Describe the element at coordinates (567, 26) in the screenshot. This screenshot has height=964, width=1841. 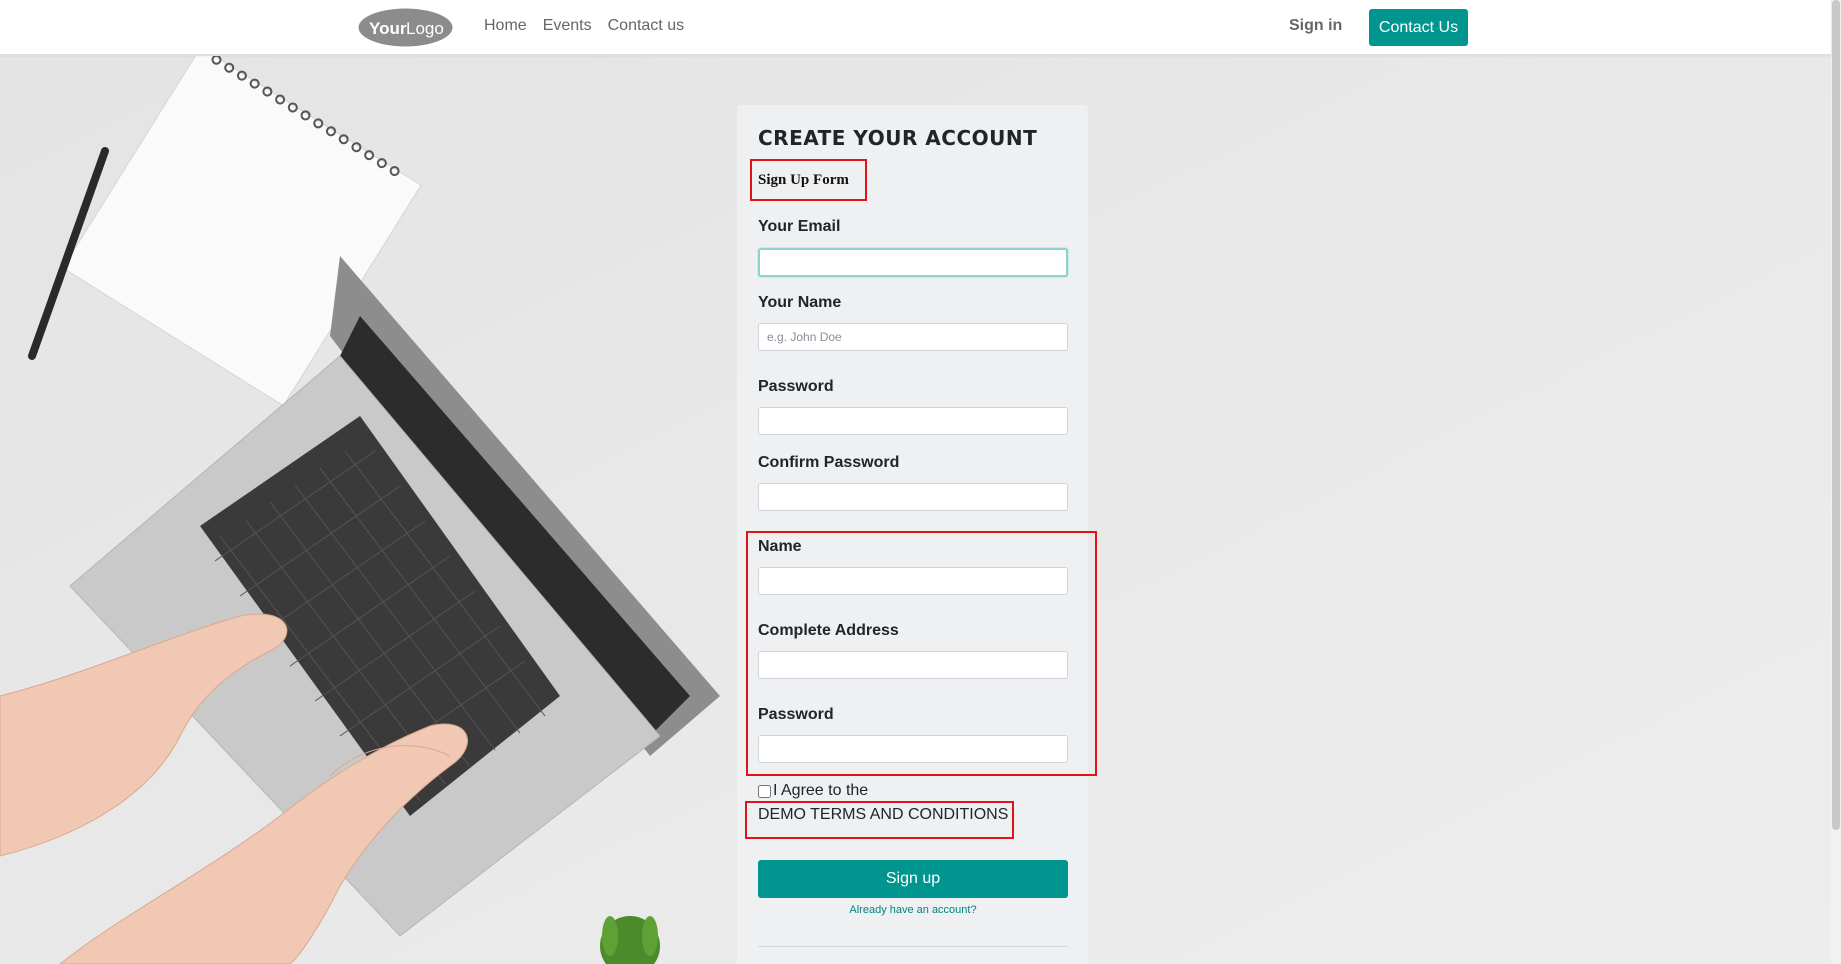
I see `nav-link-events: Events` at that location.